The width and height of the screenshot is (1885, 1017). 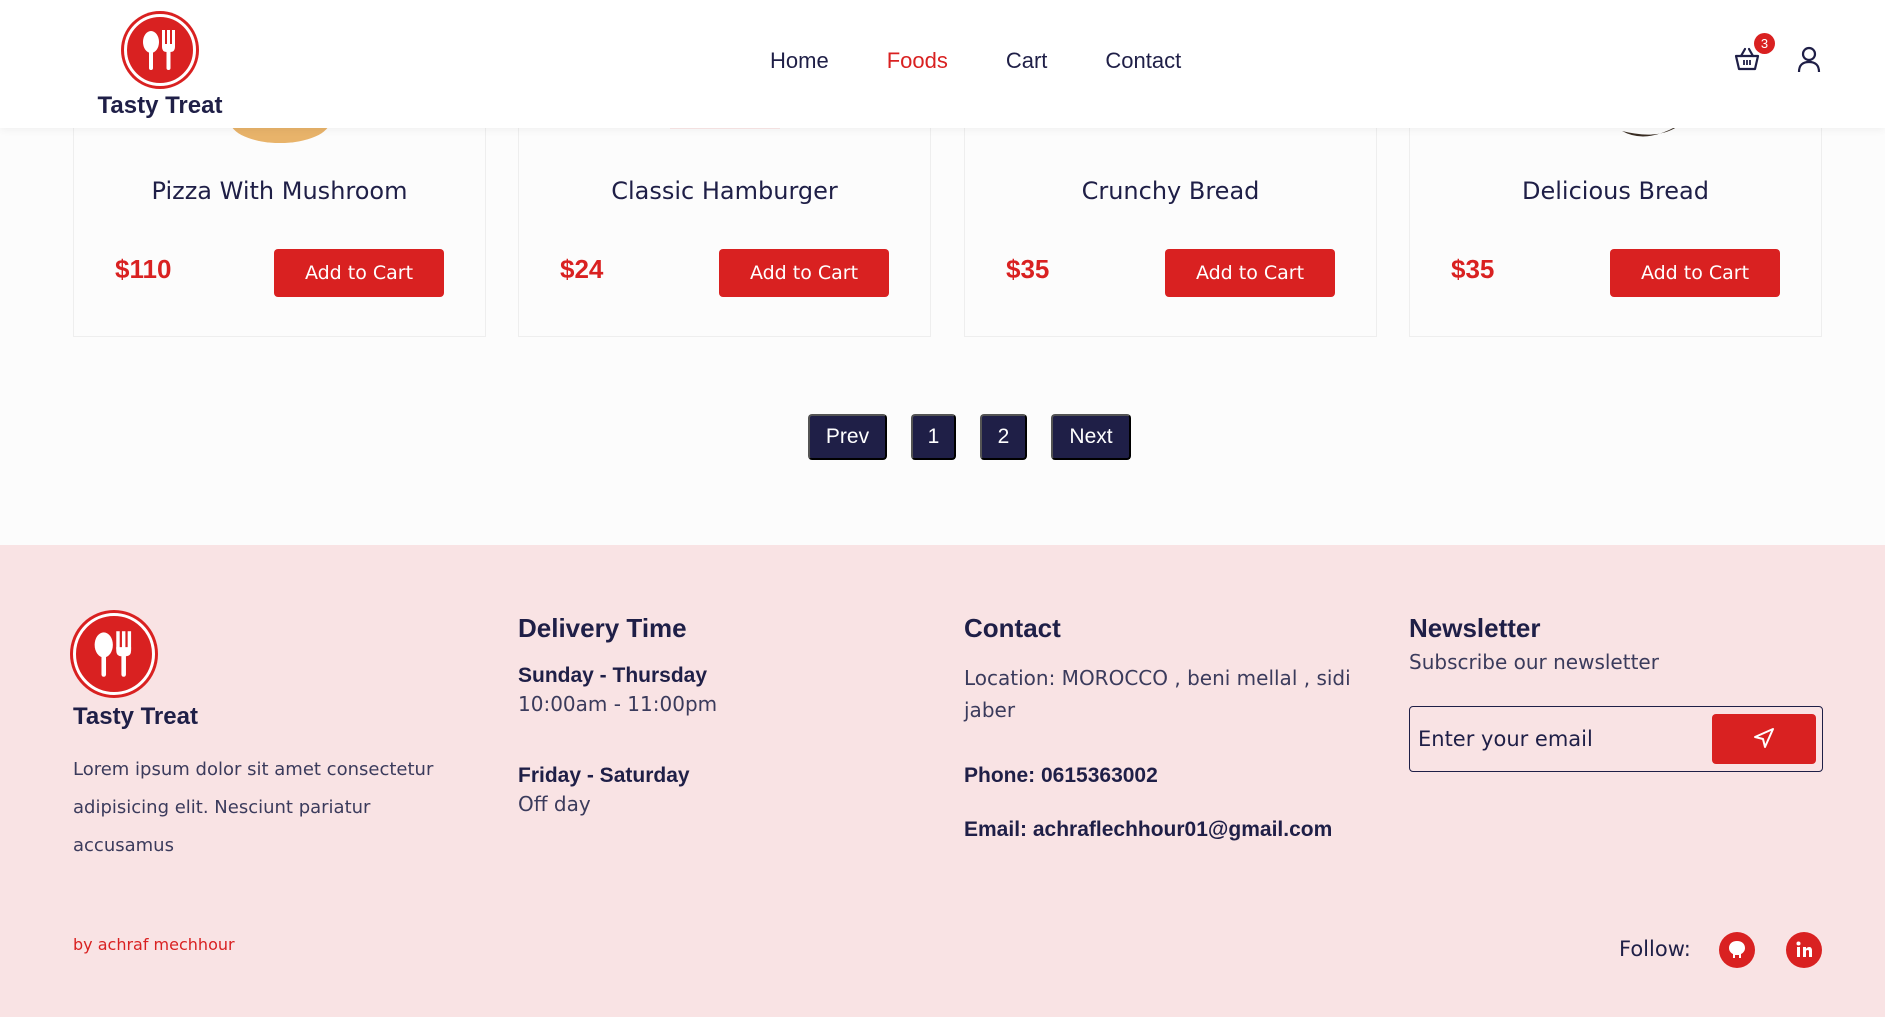 I want to click on newsletter-section: Newsletter Subscribe our newsletter, so click(x=1616, y=645).